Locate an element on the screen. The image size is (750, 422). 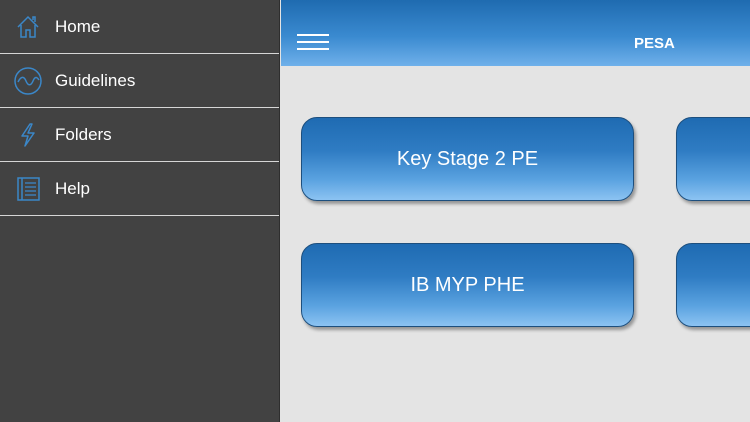
sidebar-item-label: Folders is located at coordinates (83, 134).